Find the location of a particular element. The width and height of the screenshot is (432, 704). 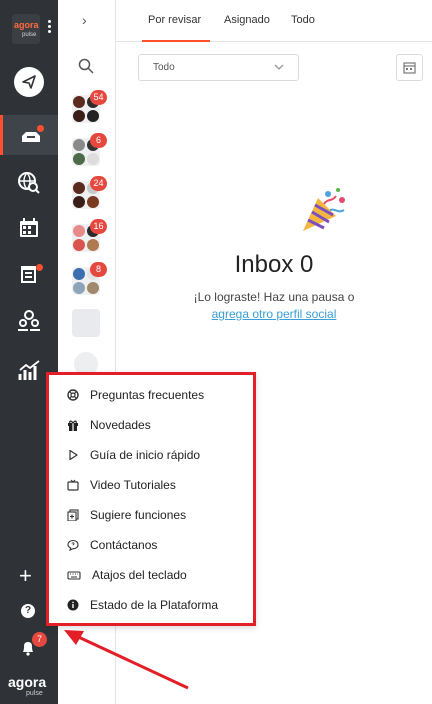

more-menu-icon is located at coordinates (49, 27).